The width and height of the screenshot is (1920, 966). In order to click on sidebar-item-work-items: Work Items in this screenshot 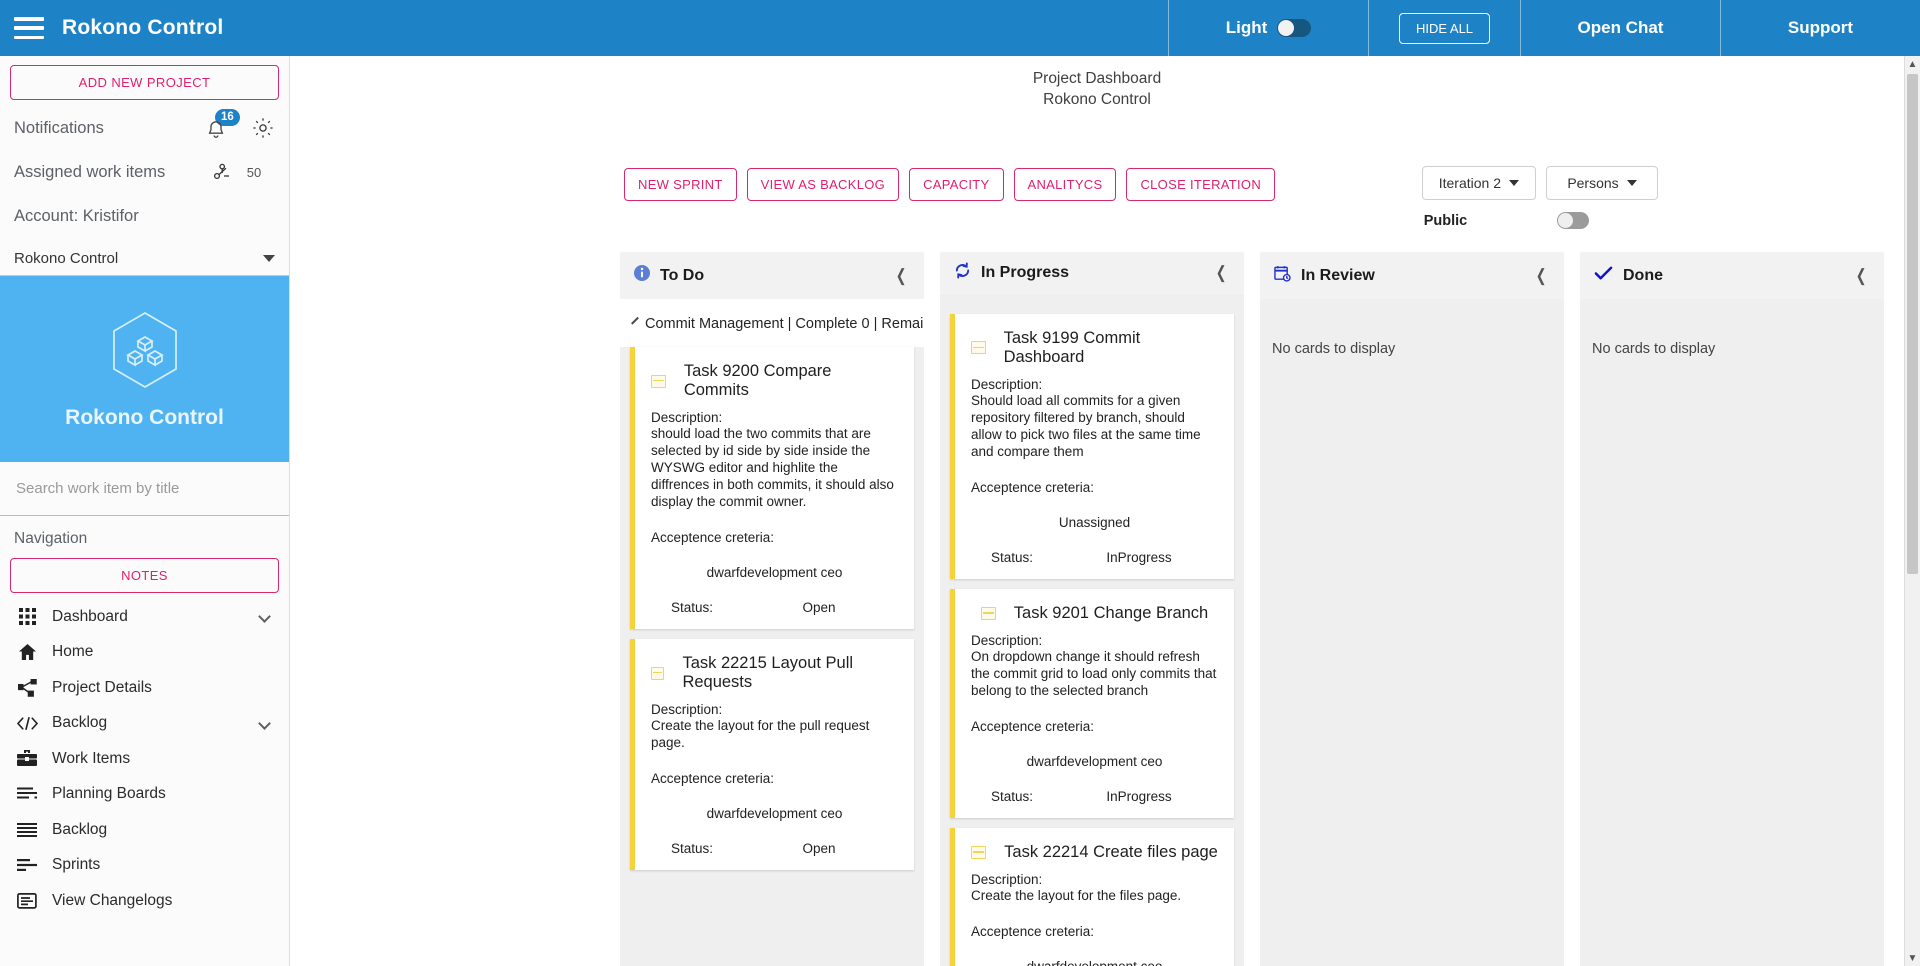, I will do `click(144, 759)`.